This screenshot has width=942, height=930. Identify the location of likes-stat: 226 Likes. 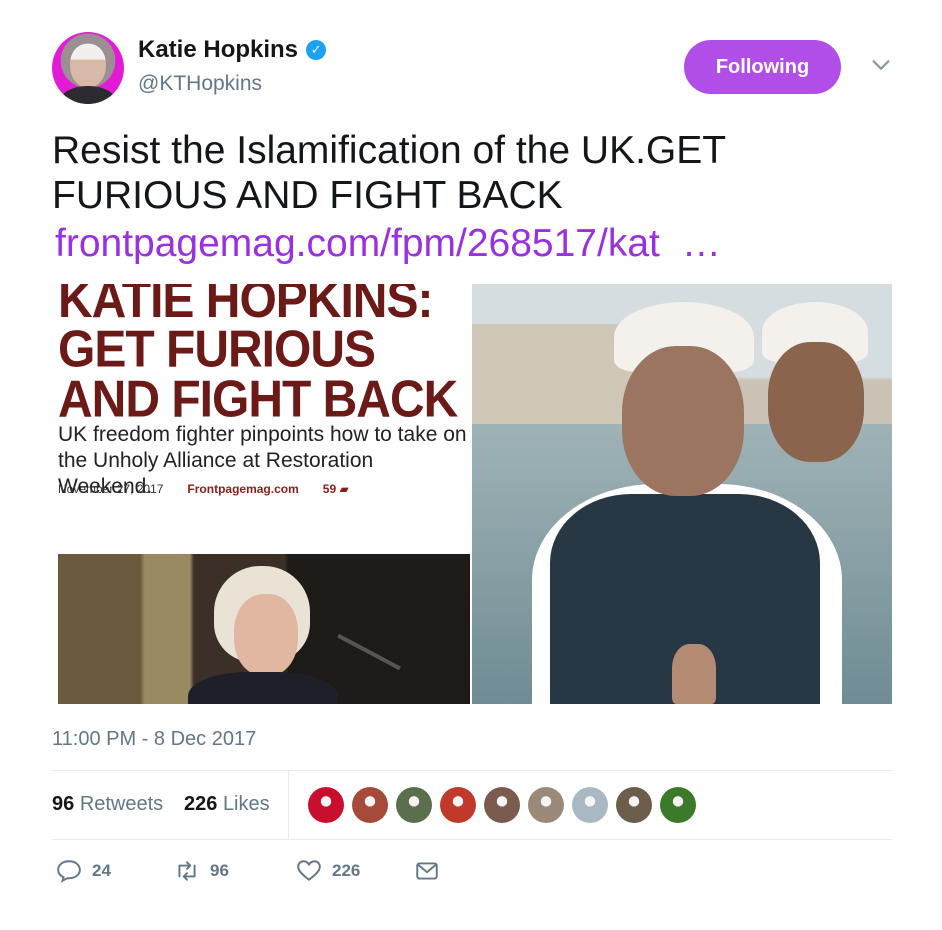
(227, 804).